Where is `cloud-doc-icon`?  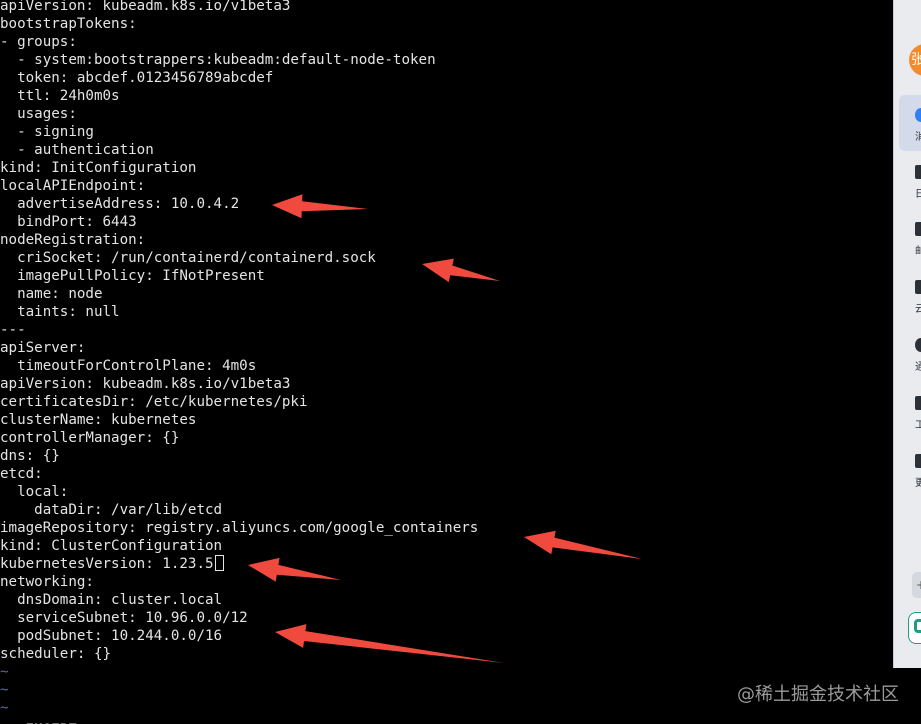
cloud-doc-icon is located at coordinates (918, 287).